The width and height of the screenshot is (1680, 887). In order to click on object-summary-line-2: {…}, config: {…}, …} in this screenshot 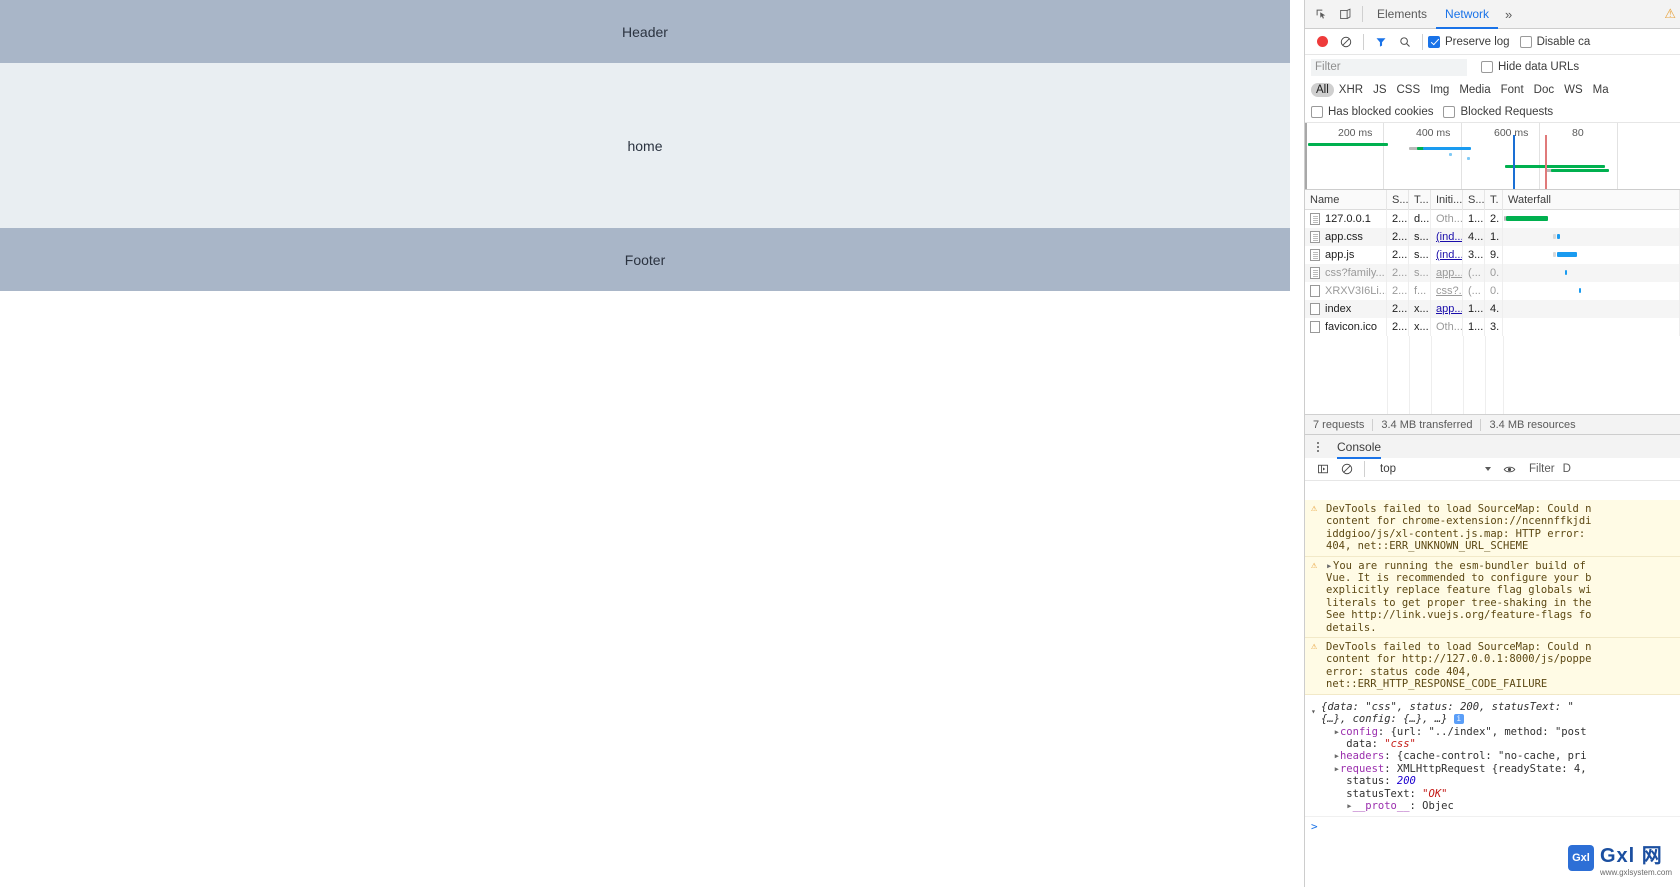, I will do `click(1384, 719)`.